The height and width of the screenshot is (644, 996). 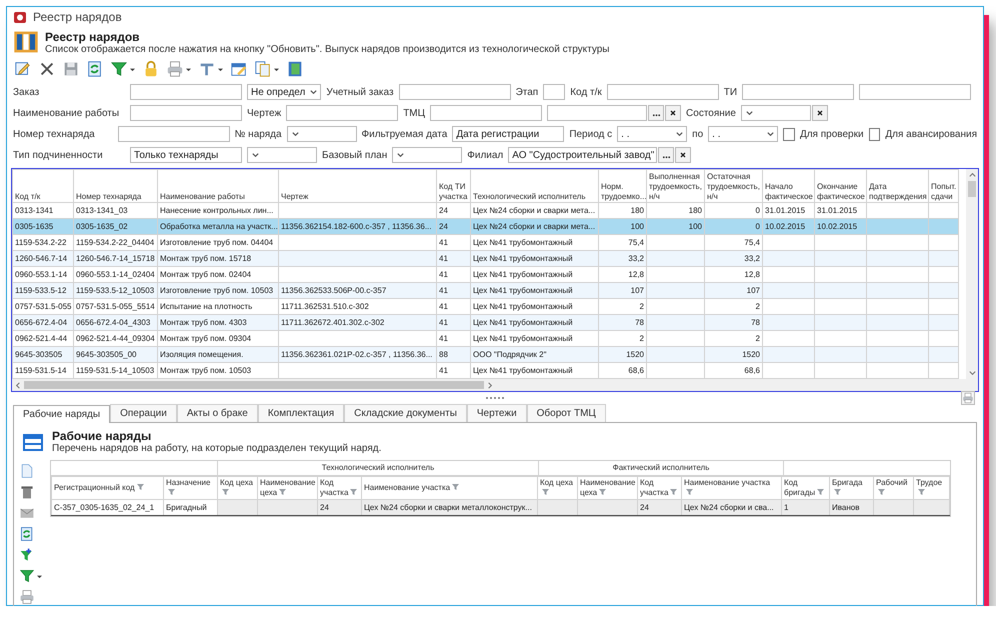 What do you see at coordinates (186, 155) in the screenshot?
I see `text-field: Только технаряды` at bounding box center [186, 155].